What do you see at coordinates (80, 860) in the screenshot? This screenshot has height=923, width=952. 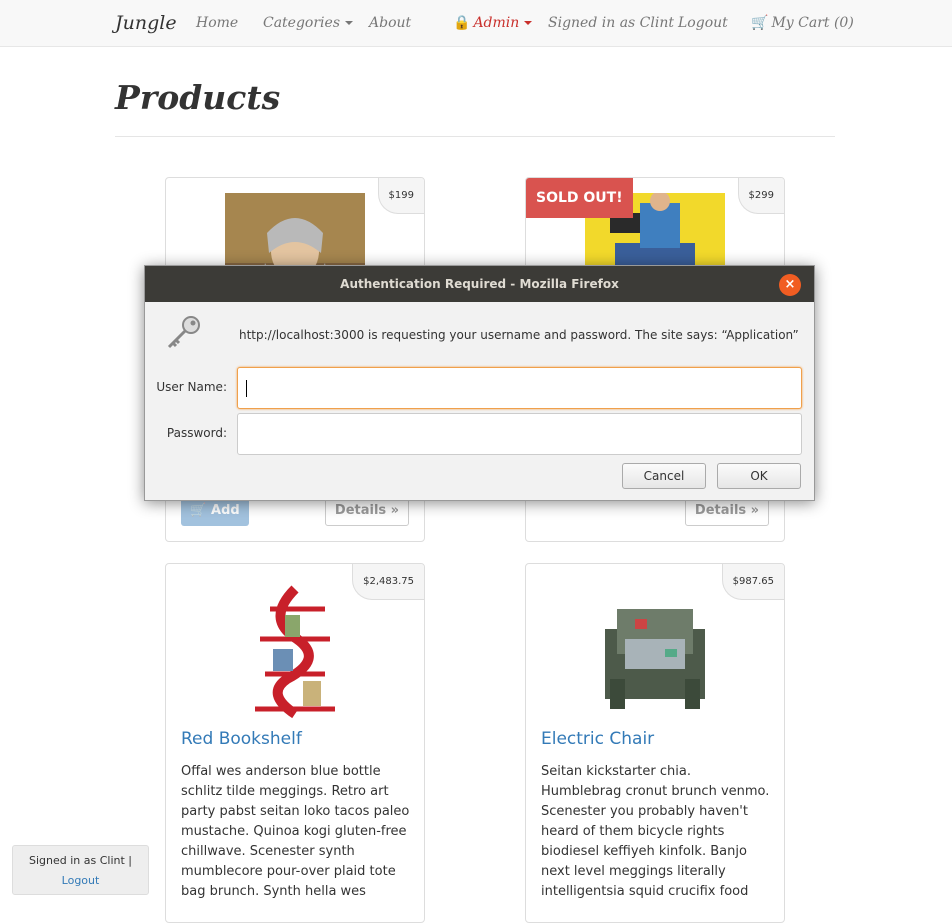 I see `signed-in-text: Signed in as Clint |` at bounding box center [80, 860].